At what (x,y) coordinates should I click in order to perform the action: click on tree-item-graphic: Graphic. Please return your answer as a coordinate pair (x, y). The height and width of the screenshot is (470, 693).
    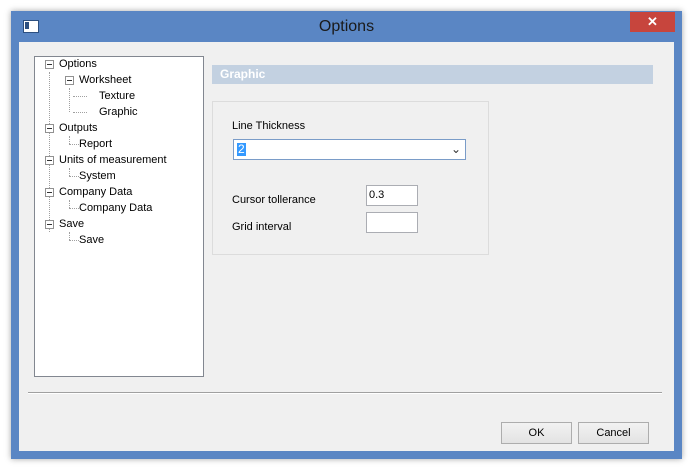
    Looking at the image, I should click on (118, 112).